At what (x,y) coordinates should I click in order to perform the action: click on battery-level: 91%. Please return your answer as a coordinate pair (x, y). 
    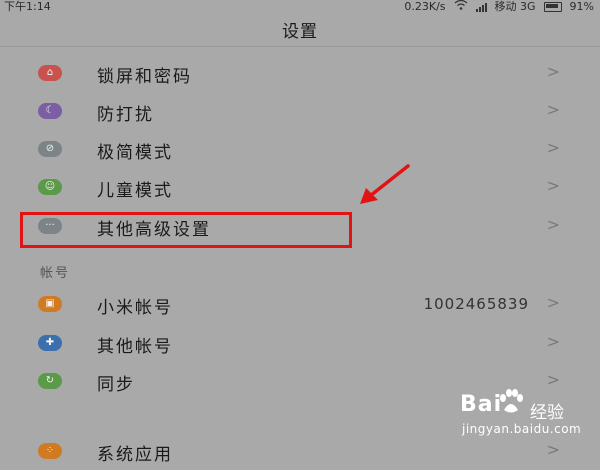
    Looking at the image, I should click on (581, 6).